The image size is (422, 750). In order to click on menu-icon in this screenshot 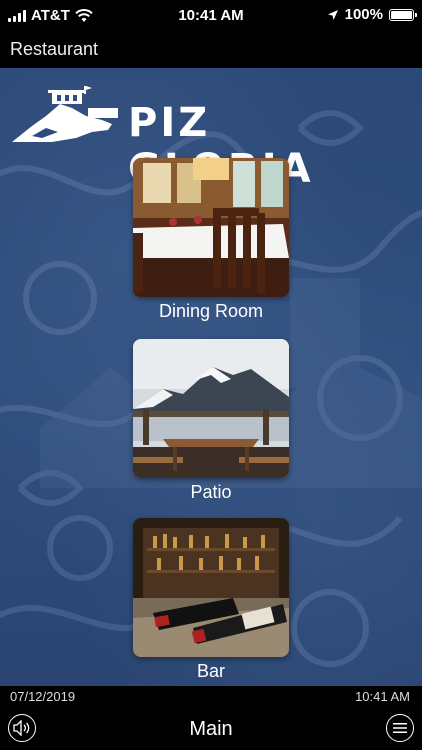, I will do `click(400, 728)`.